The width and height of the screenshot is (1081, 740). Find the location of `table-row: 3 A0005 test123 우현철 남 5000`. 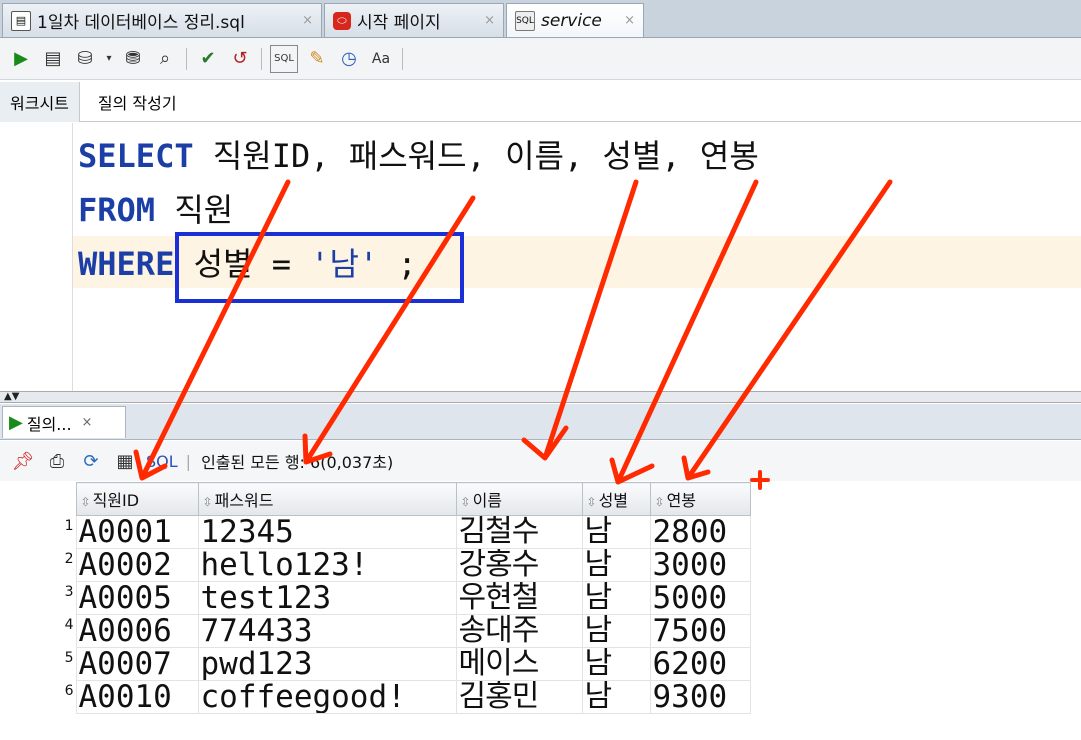

table-row: 3 A0005 test123 우현철 남 5000 is located at coordinates (375, 598).